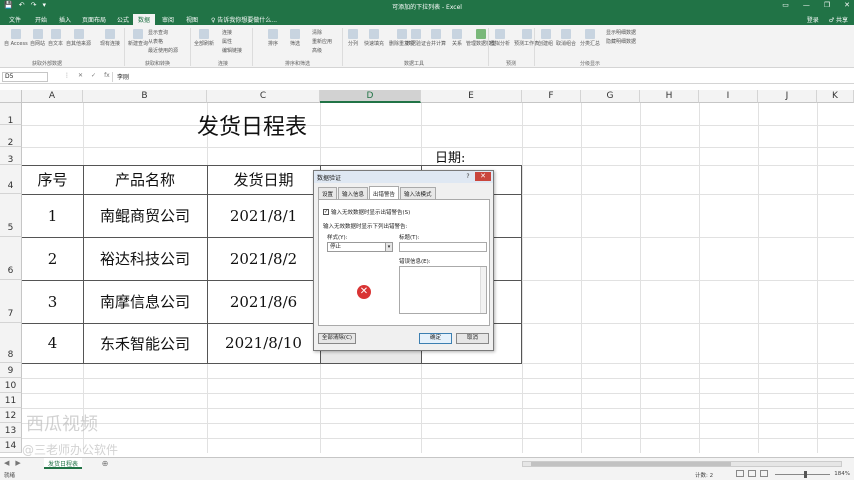 This screenshot has height=480, width=854. What do you see at coordinates (435, 338) in the screenshot?
I see `ok-button: 确定` at bounding box center [435, 338].